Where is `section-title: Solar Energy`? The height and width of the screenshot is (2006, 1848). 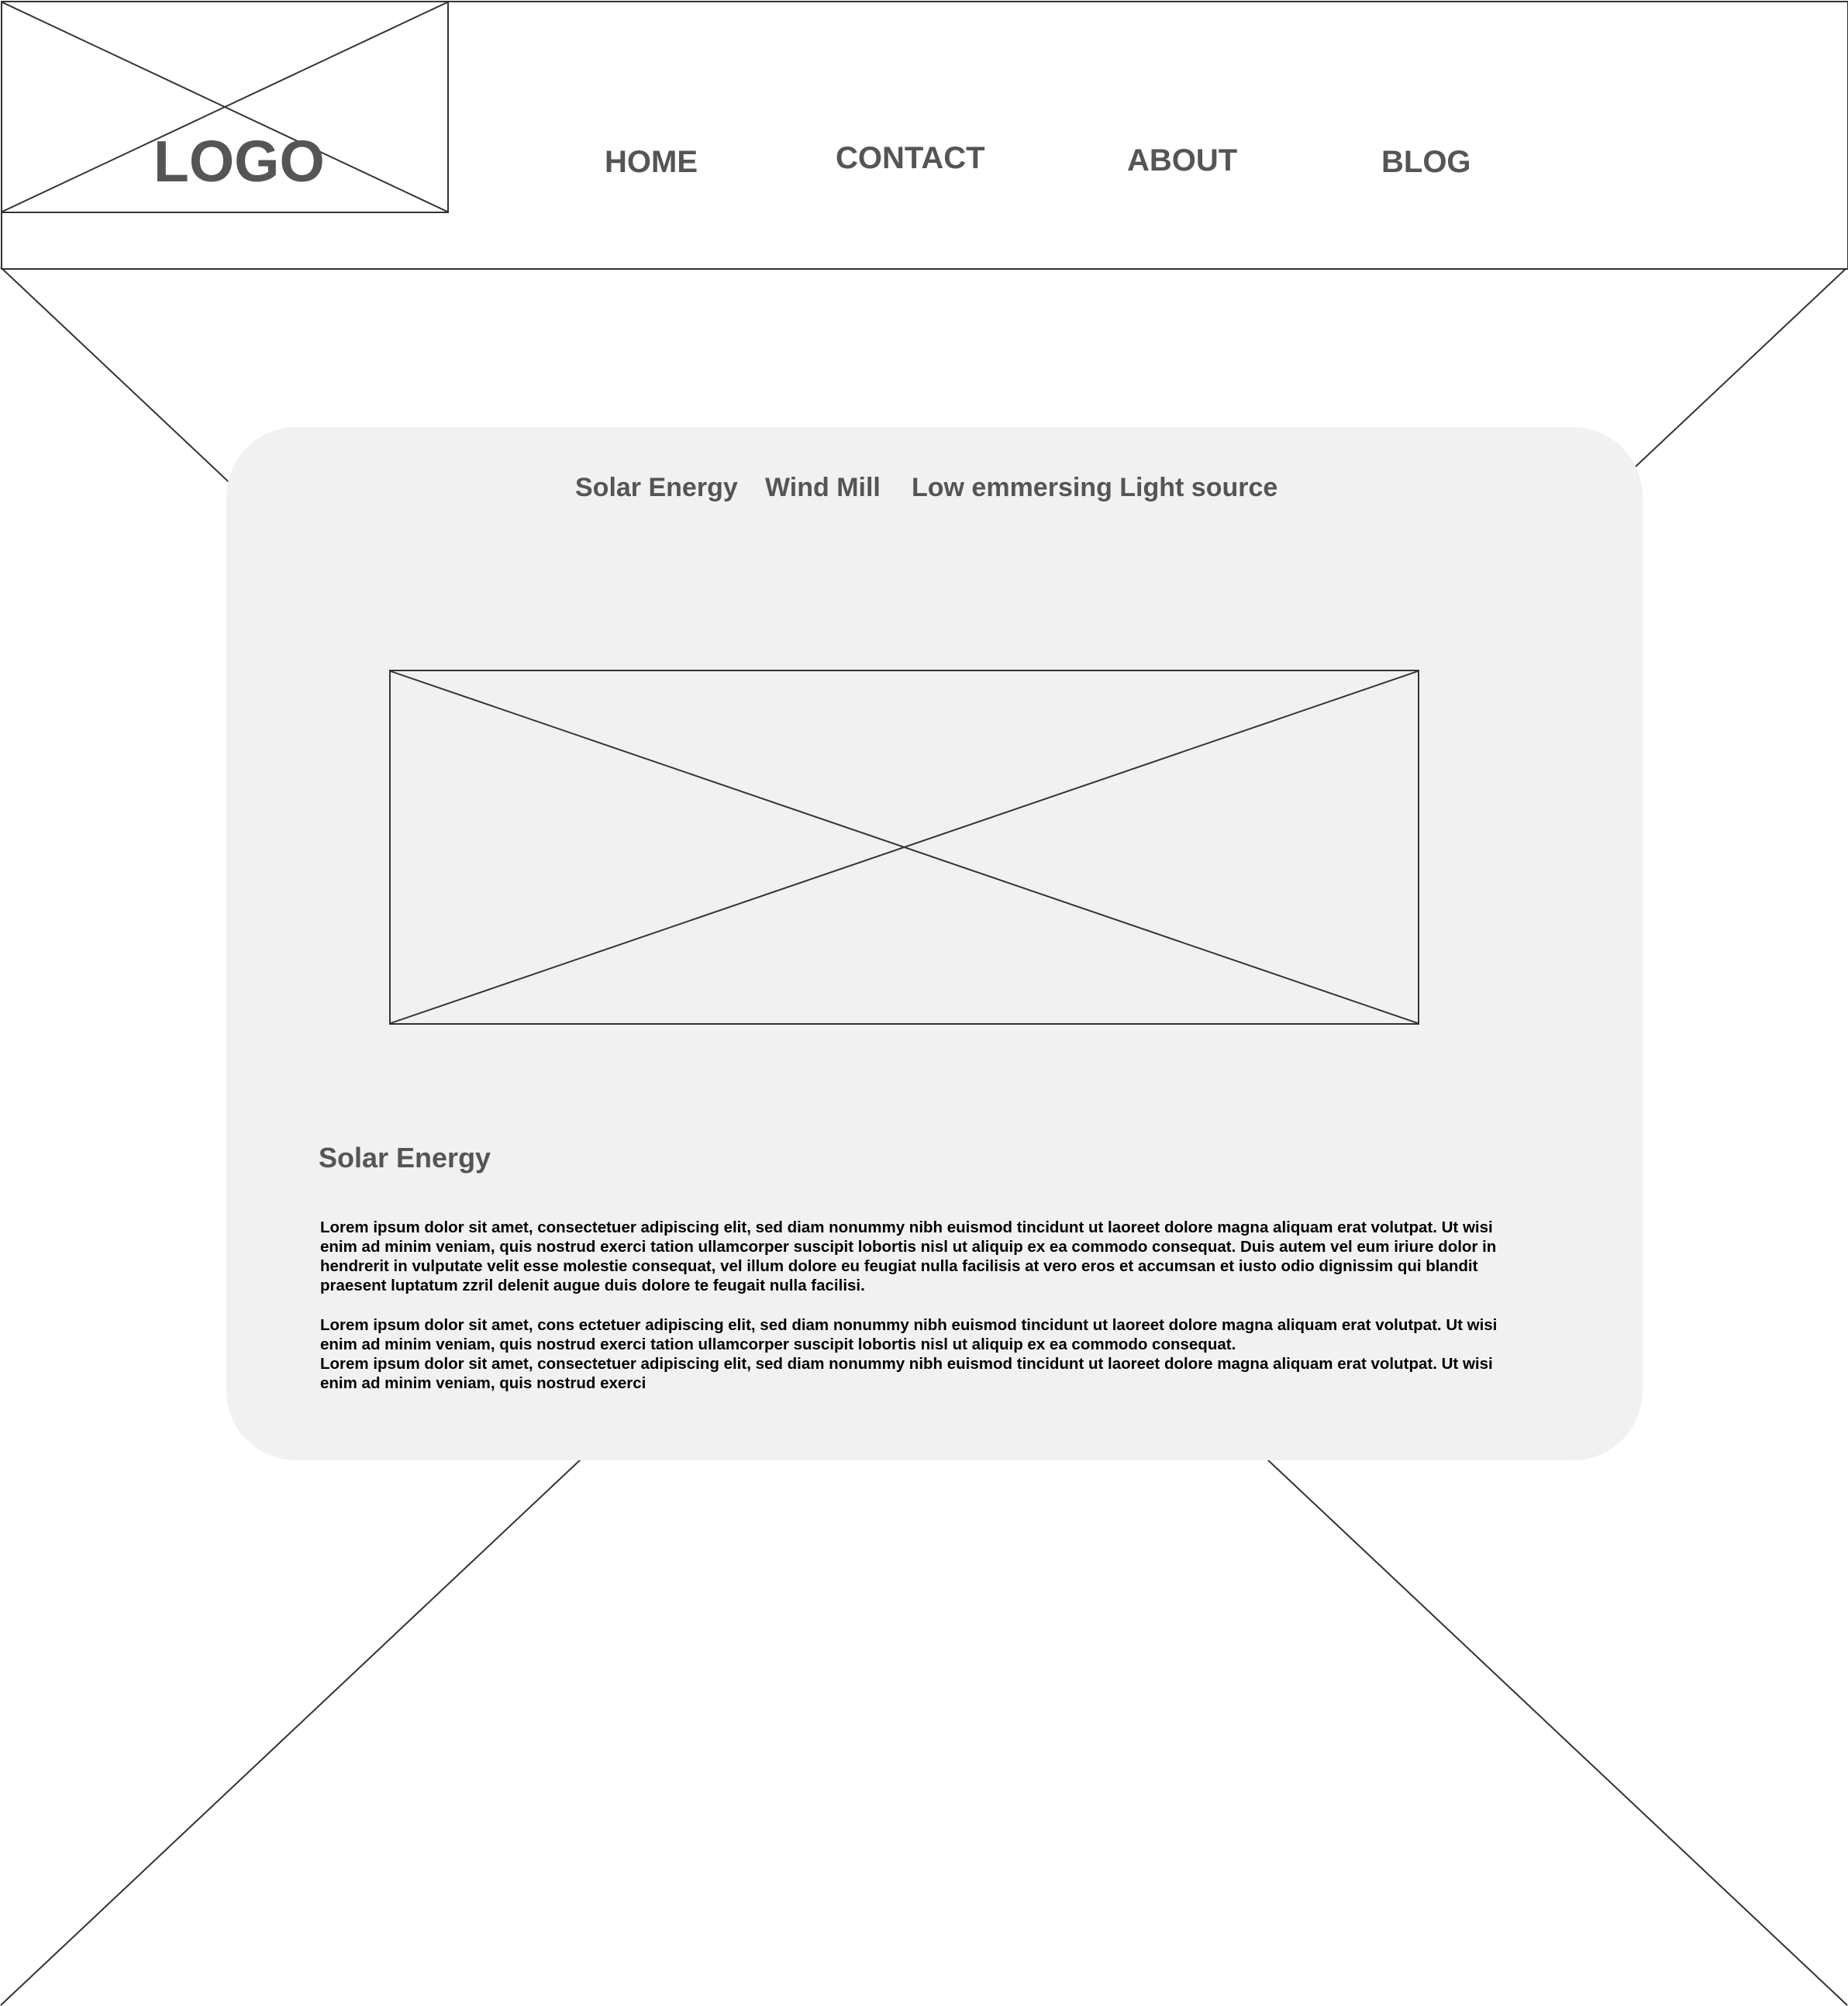 section-title: Solar Energy is located at coordinates (405, 1158).